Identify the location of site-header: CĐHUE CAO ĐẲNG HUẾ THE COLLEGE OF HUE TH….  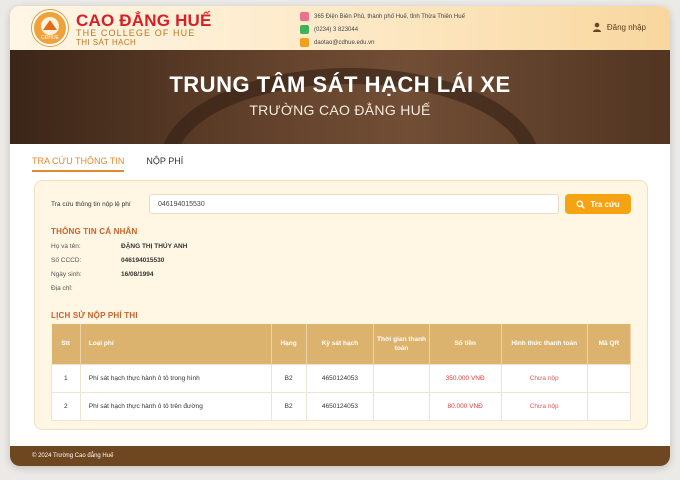
(340, 28).